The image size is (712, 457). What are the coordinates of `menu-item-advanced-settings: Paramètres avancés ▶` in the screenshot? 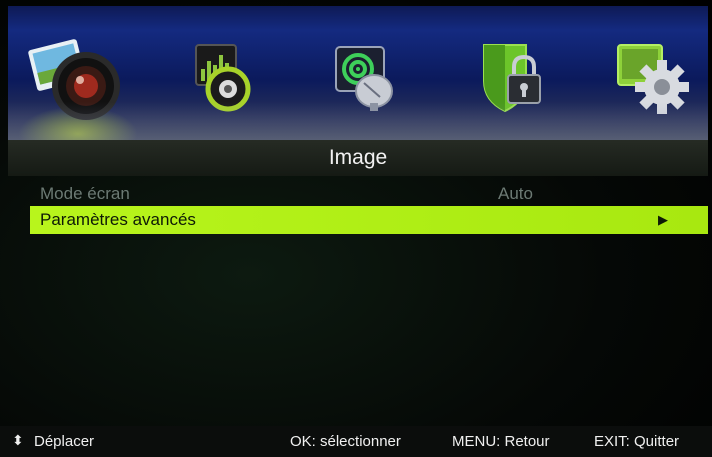 It's located at (369, 220).